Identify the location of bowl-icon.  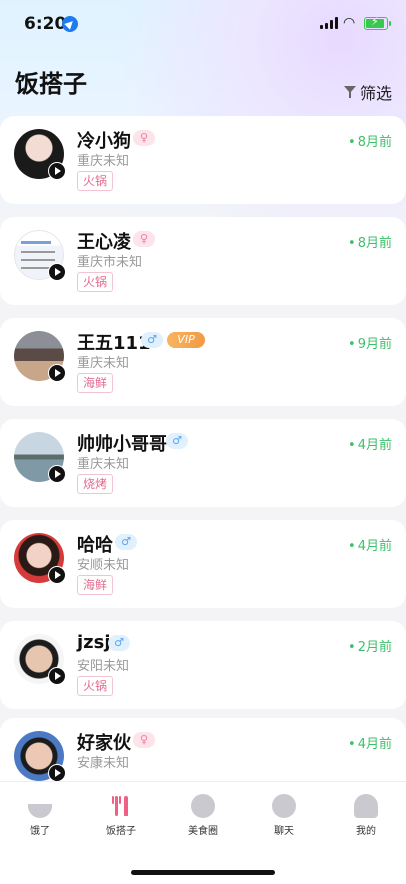
(40, 811).